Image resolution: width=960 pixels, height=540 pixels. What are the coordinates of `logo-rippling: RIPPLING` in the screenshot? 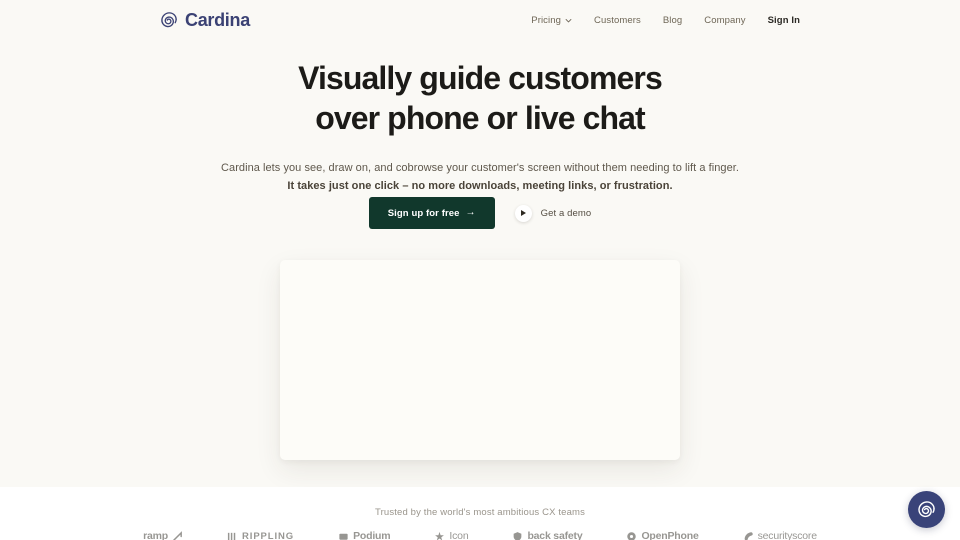 It's located at (260, 535).